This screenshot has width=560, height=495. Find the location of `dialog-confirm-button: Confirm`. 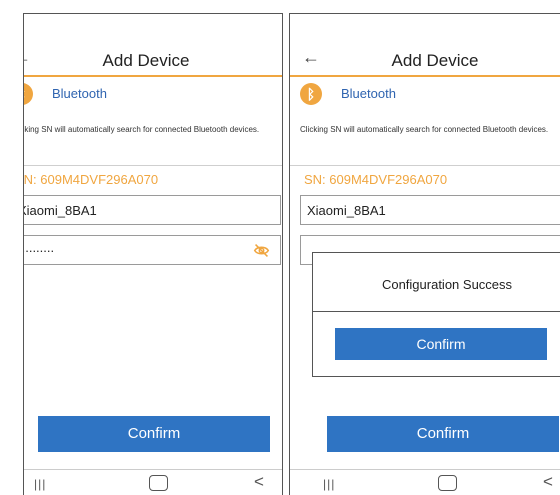

dialog-confirm-button: Confirm is located at coordinates (441, 344).